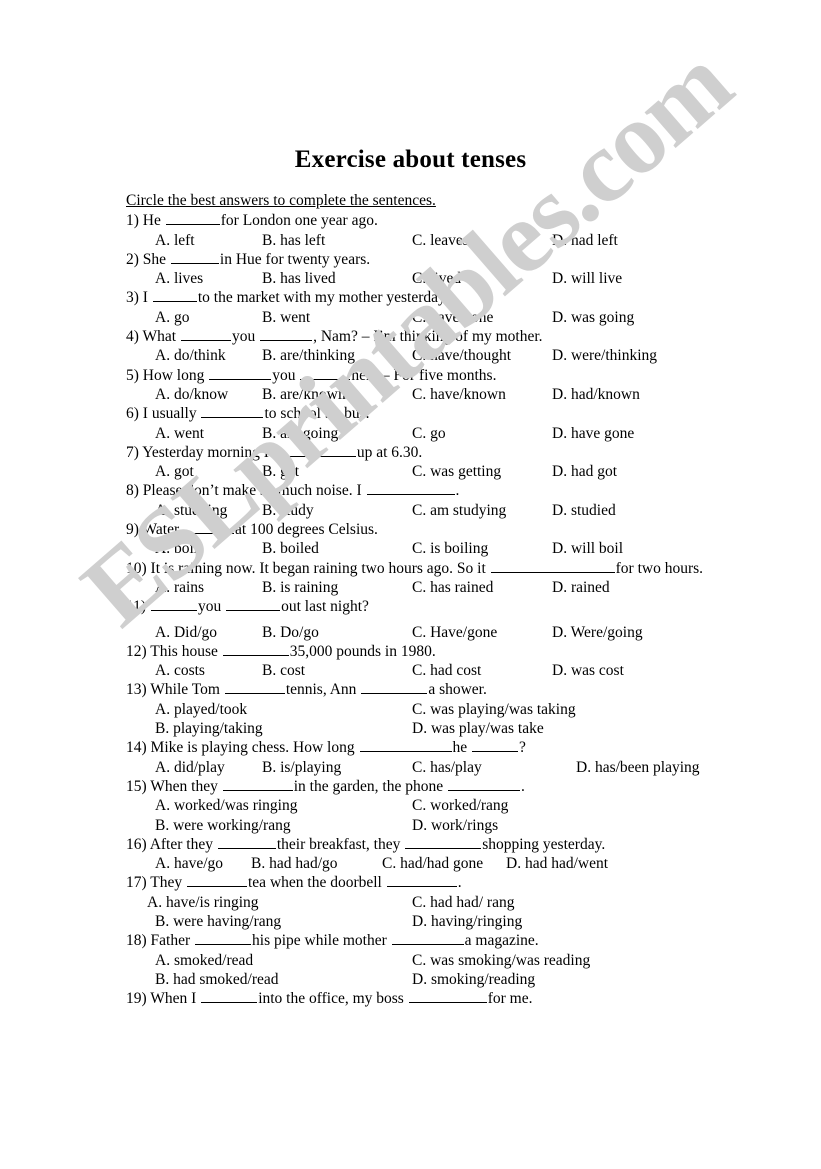 The image size is (821, 1169). What do you see at coordinates (286, 317) in the screenshot?
I see `option-b: B. went` at bounding box center [286, 317].